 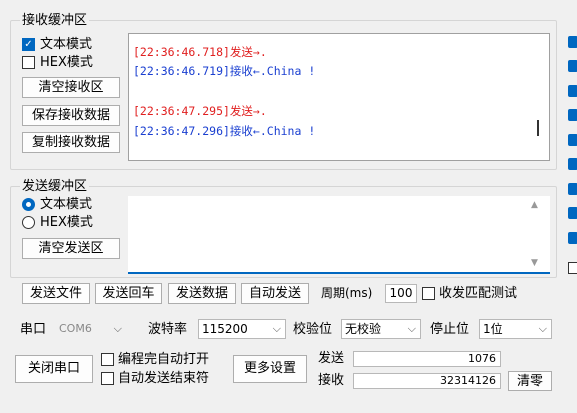 What do you see at coordinates (168, 329) in the screenshot?
I see `baud-label: 波特率` at bounding box center [168, 329].